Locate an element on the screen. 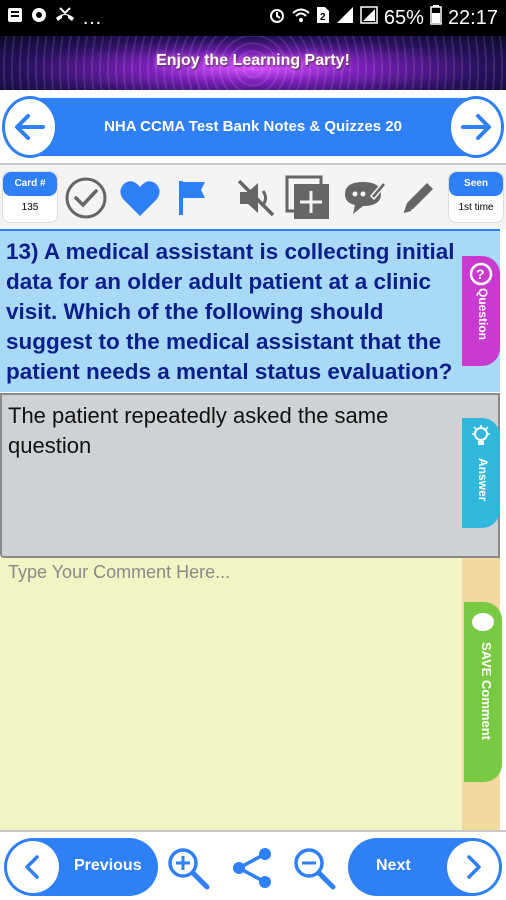 This screenshot has width=506, height=900. arrow-right-icon is located at coordinates (476, 127).